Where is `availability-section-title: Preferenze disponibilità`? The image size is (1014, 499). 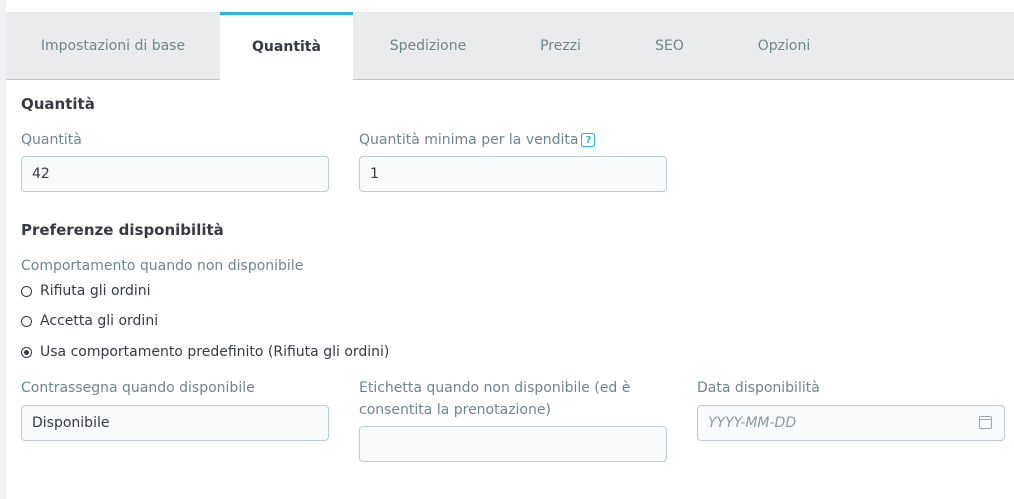 availability-section-title: Preferenze disponibilità is located at coordinates (122, 230).